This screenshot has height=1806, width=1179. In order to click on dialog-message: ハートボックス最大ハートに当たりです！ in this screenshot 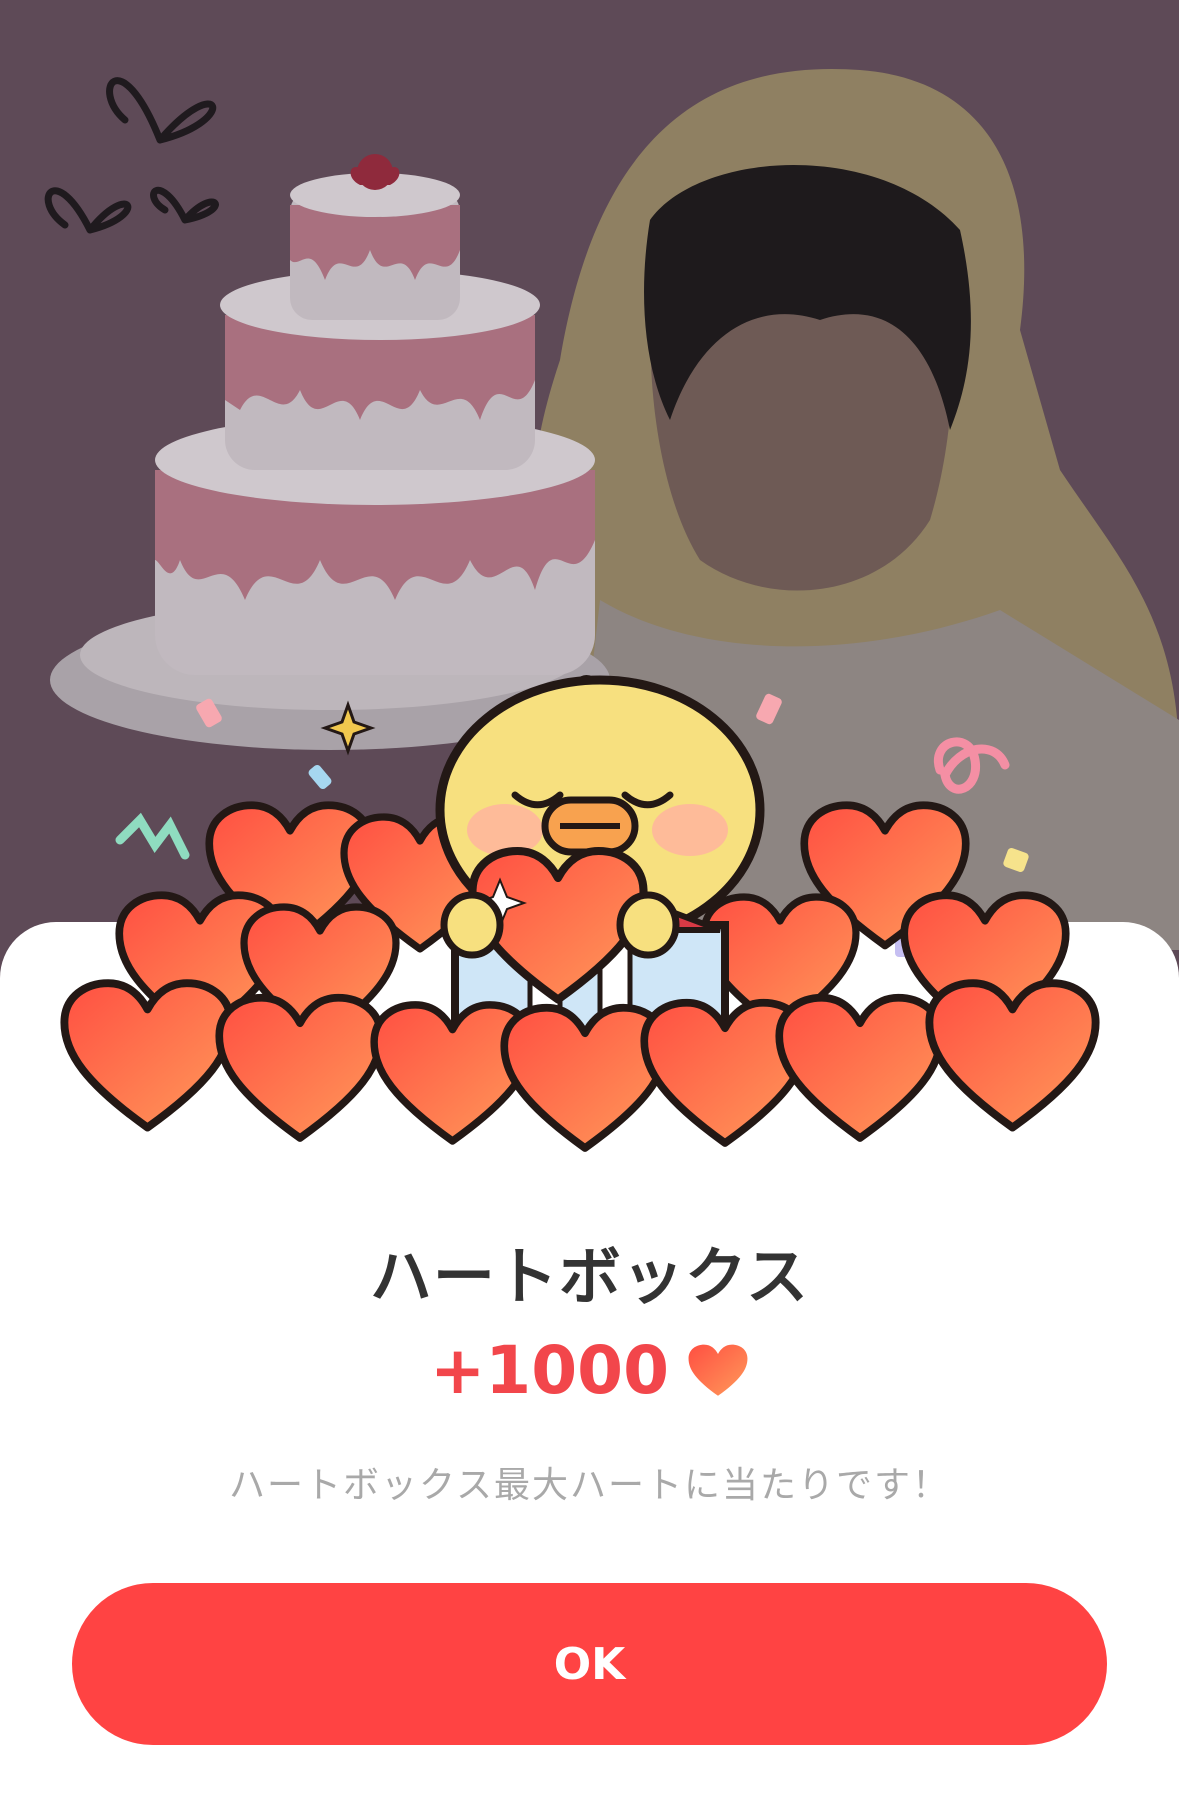, I will do `click(589, 1485)`.